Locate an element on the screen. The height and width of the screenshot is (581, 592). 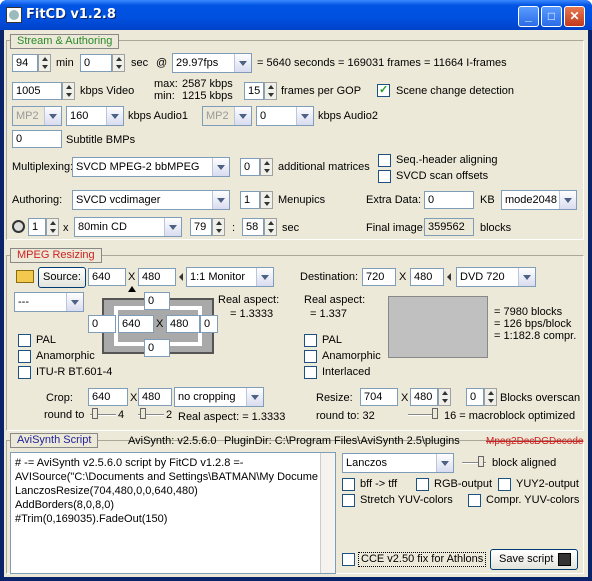
seconds-input: 0 is located at coordinates (96, 63).